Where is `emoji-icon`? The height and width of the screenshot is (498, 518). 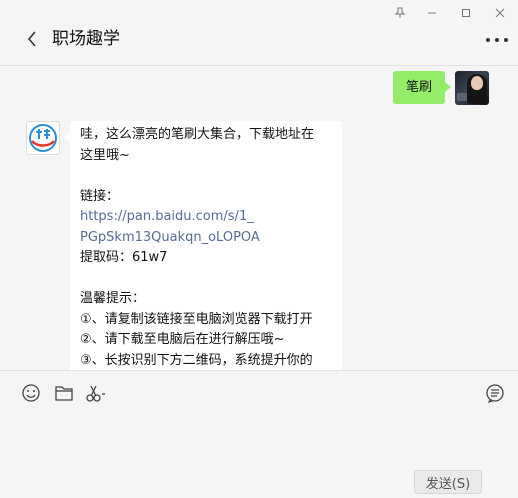 emoji-icon is located at coordinates (31, 393).